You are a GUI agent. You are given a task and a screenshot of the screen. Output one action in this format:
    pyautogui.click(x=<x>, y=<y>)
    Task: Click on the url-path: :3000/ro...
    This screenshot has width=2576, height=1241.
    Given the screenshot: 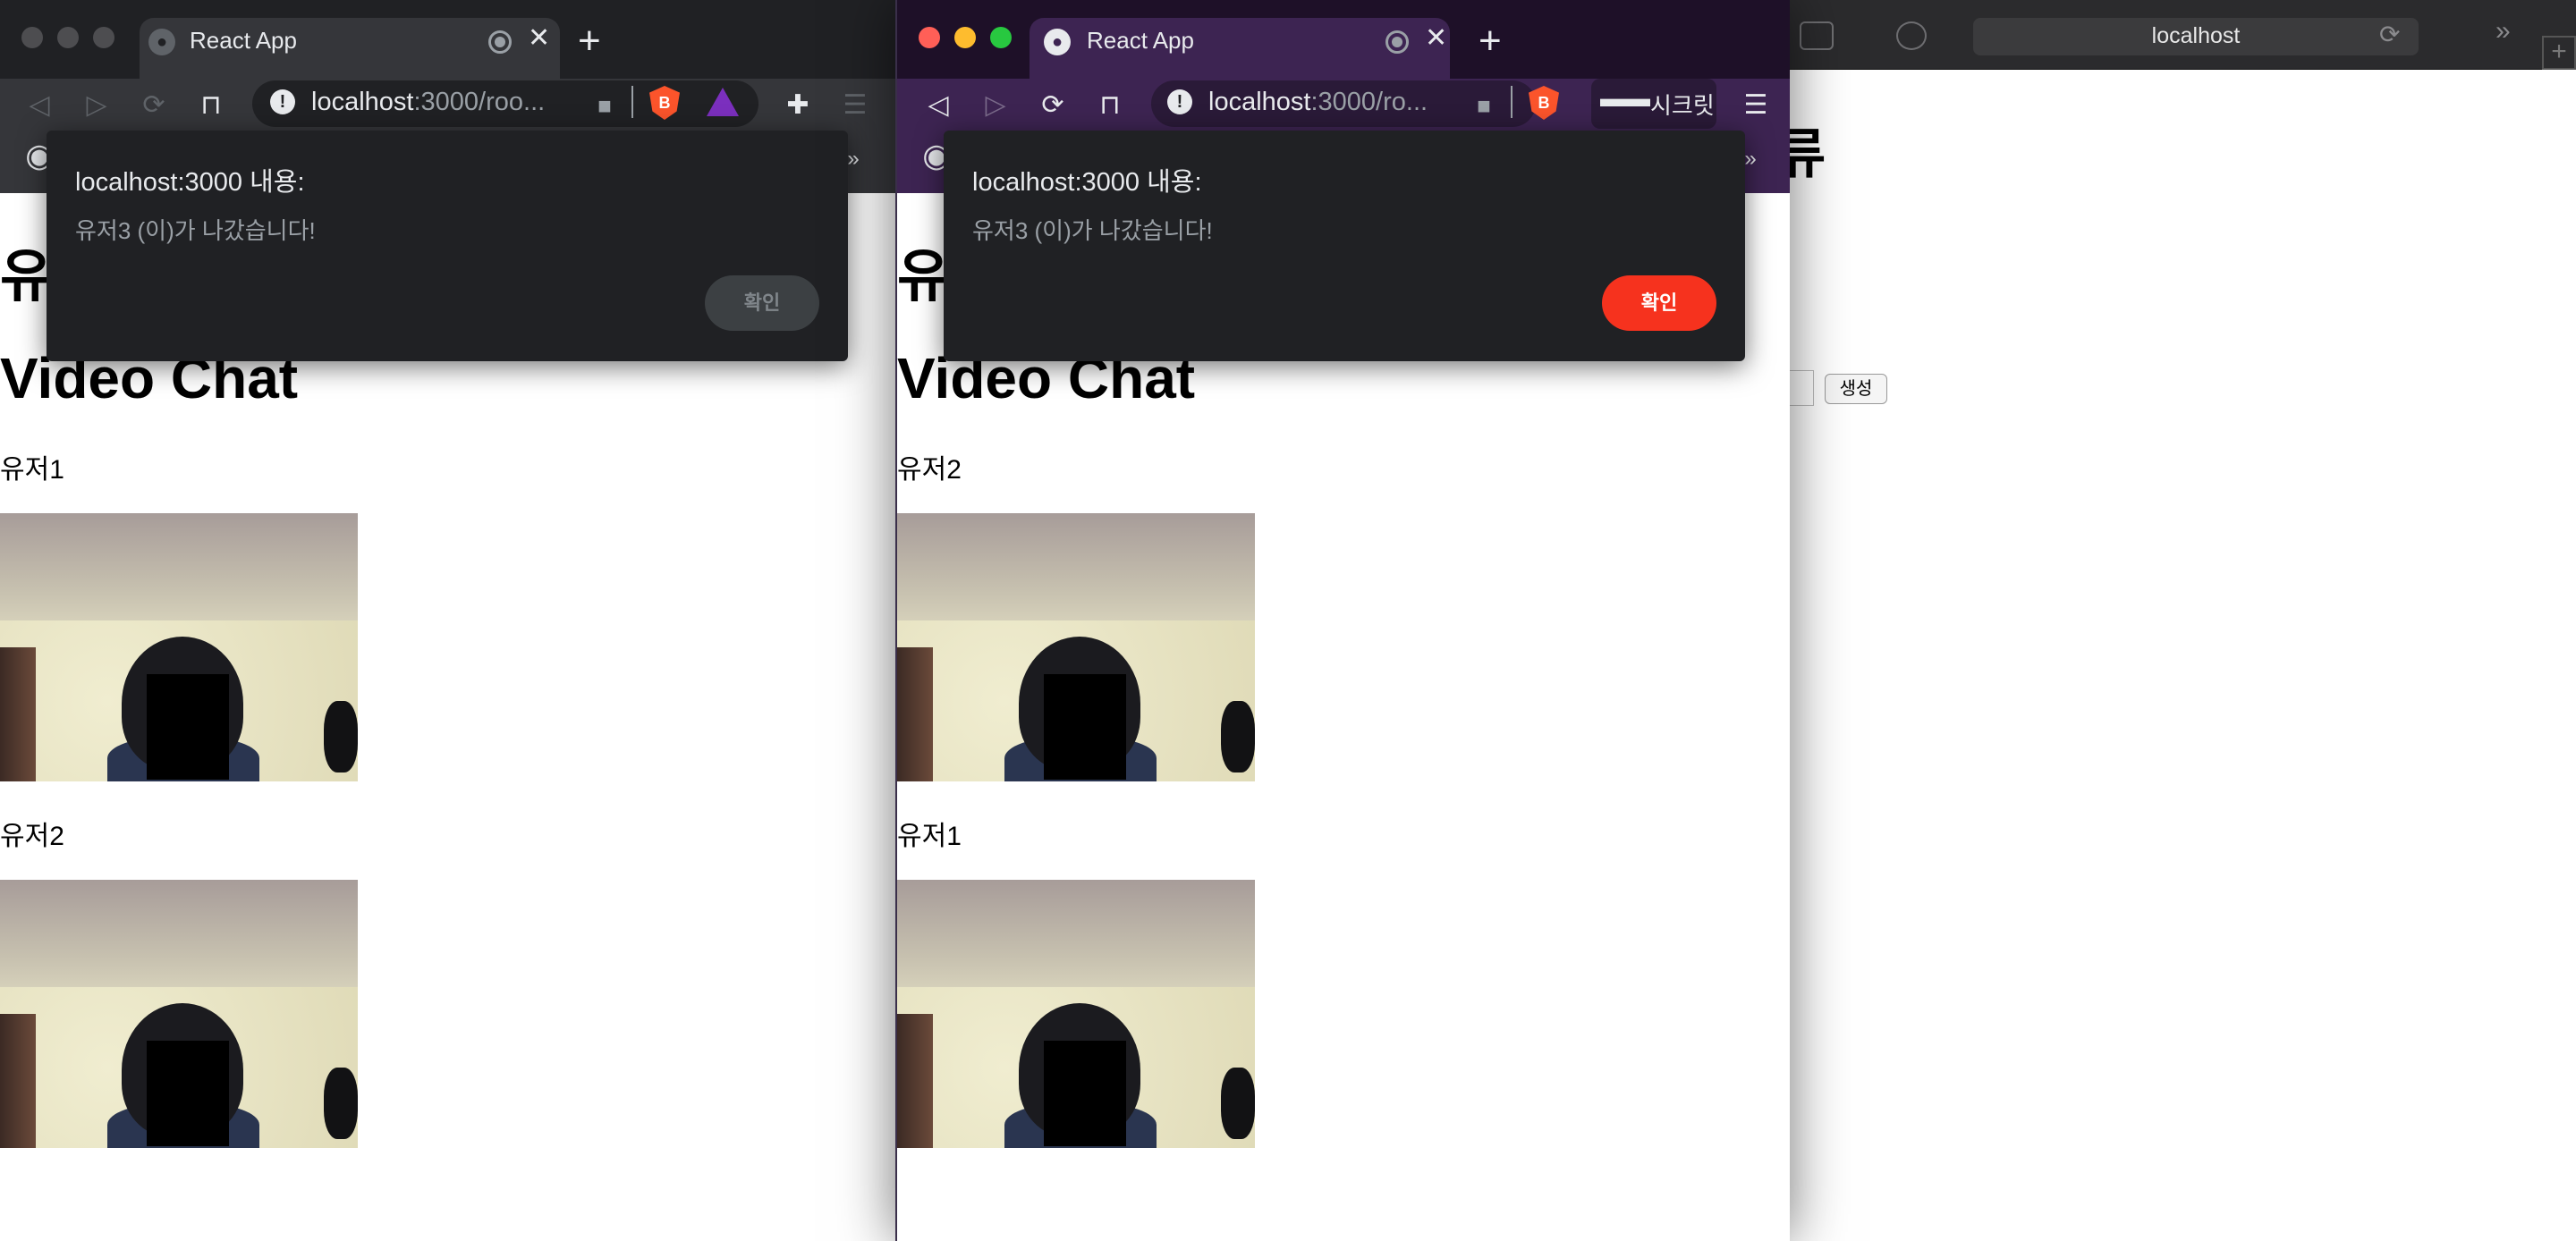 What is the action you would take?
    pyautogui.click(x=1369, y=102)
    